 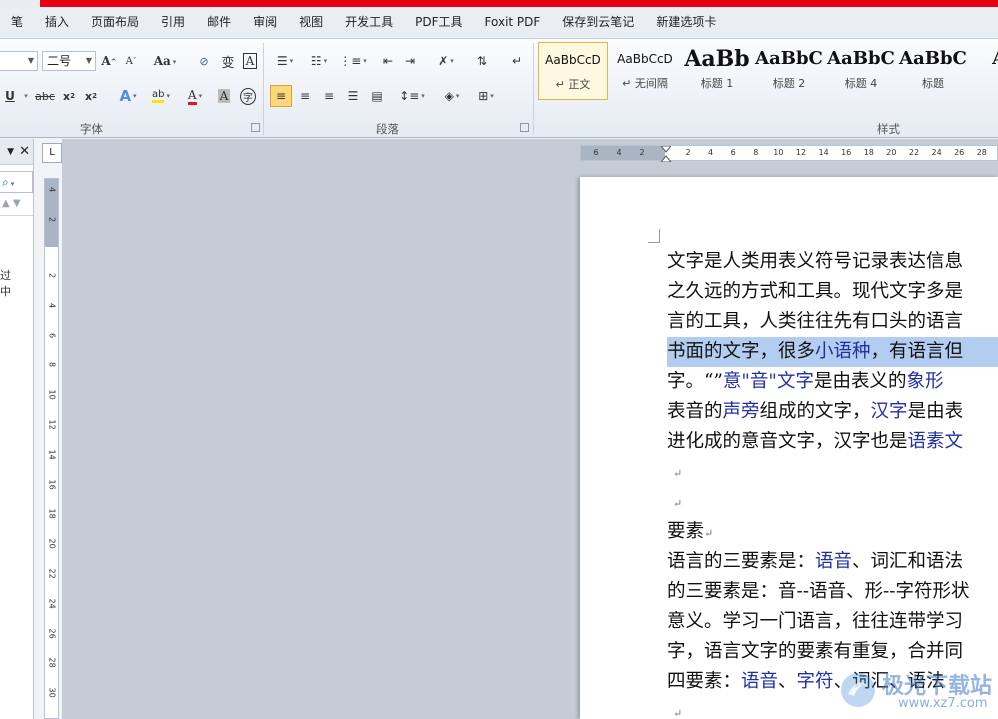 What do you see at coordinates (319, 61) in the screenshot?
I see `numbering-button: ☷ ▾` at bounding box center [319, 61].